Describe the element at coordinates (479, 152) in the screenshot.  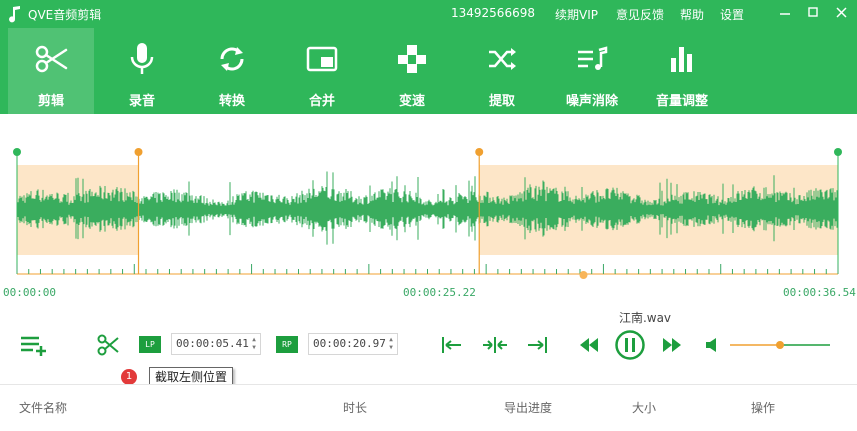
I see `right-cut-handle` at that location.